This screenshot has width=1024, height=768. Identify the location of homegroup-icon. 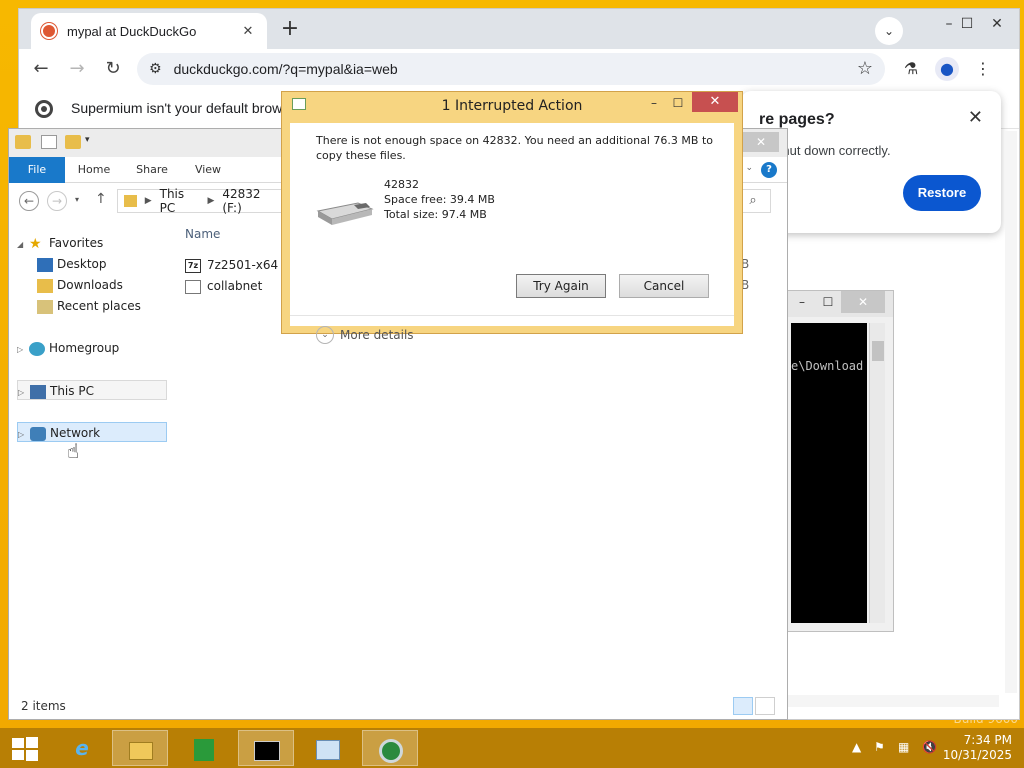
(37, 348).